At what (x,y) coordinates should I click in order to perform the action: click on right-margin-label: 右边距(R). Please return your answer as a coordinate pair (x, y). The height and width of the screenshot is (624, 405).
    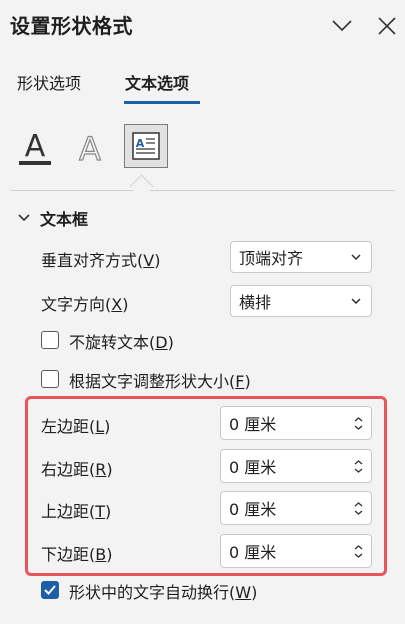
    Looking at the image, I should click on (77, 469).